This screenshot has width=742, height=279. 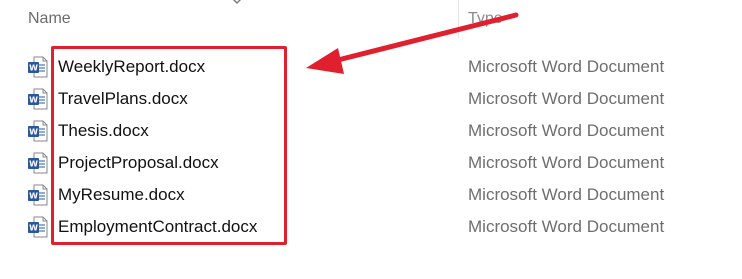 I want to click on column-header-name: Name, so click(x=49, y=19).